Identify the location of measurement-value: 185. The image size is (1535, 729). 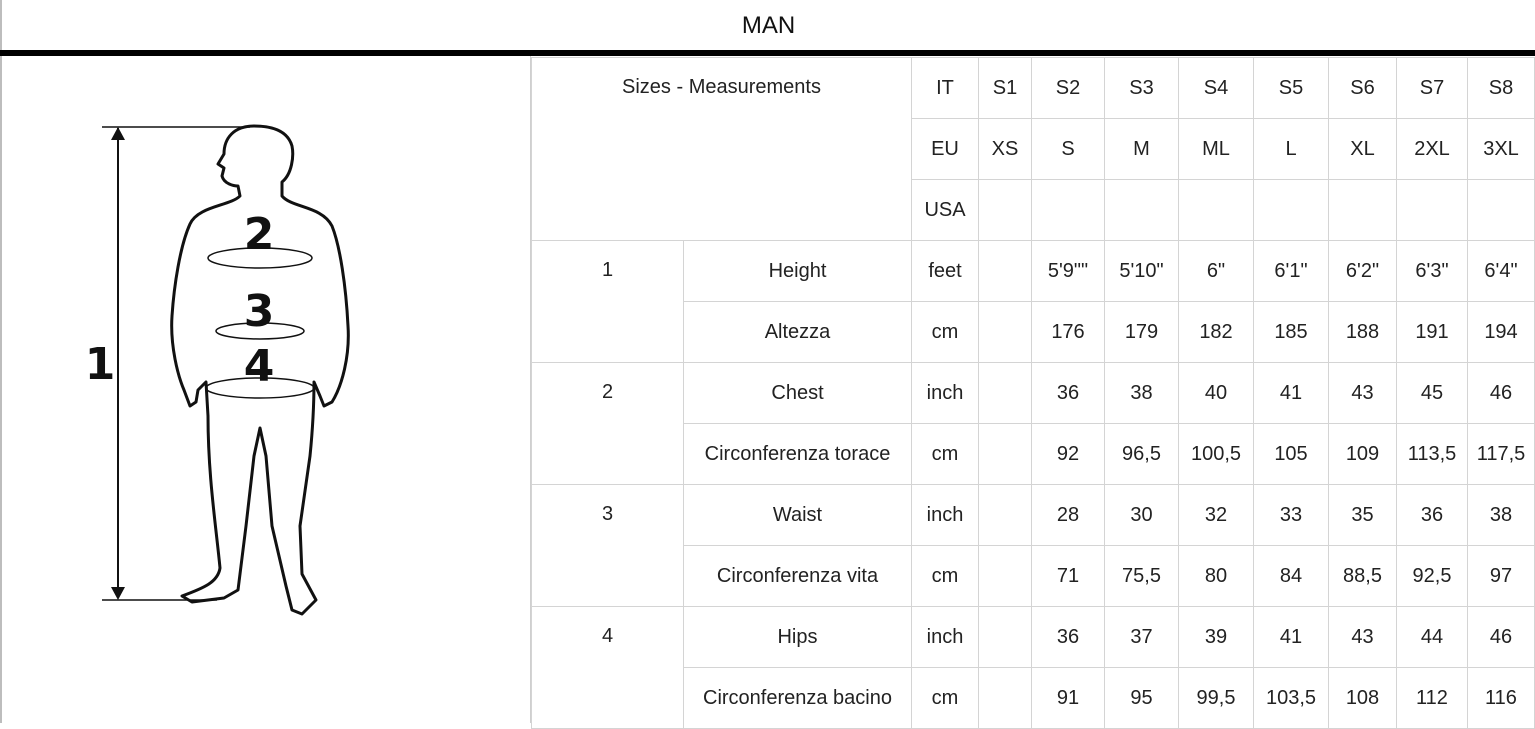
(1291, 332).